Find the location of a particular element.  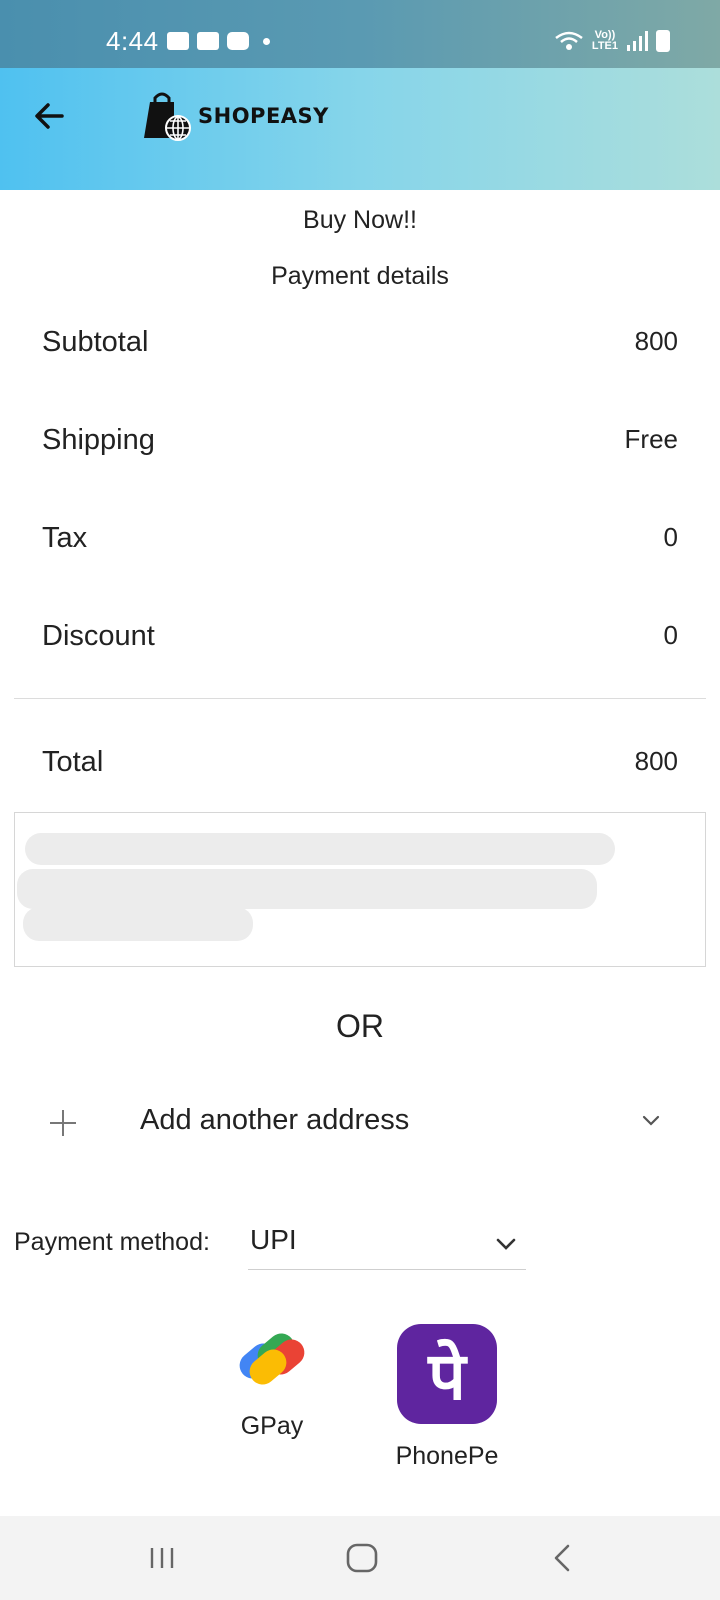

shipping-row: Shipping Free is located at coordinates (360, 440).